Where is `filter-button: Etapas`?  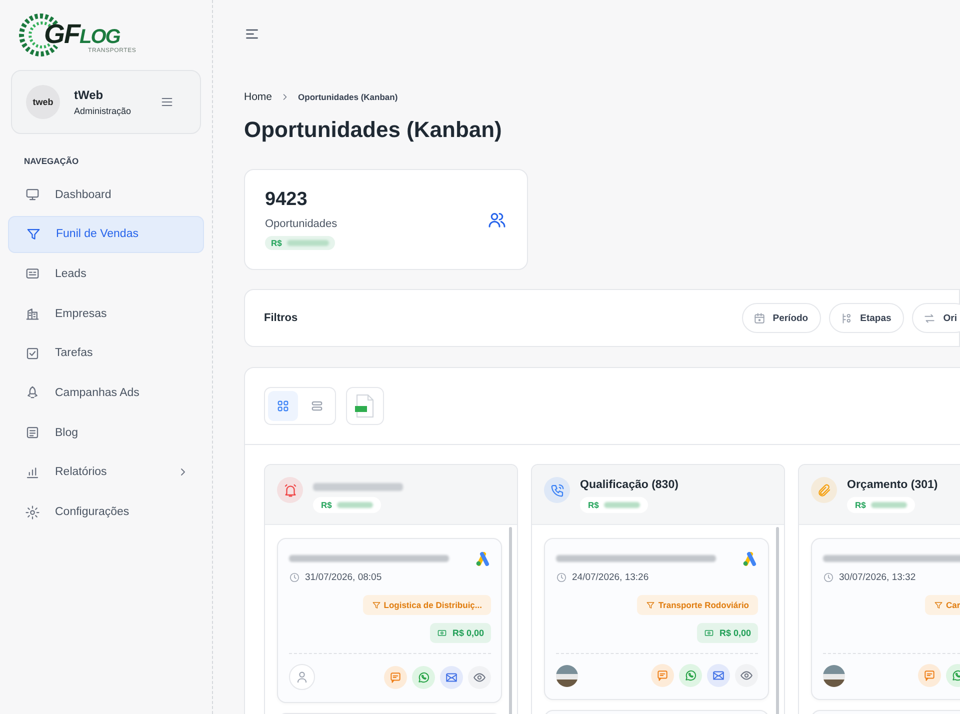 filter-button: Etapas is located at coordinates (866, 318).